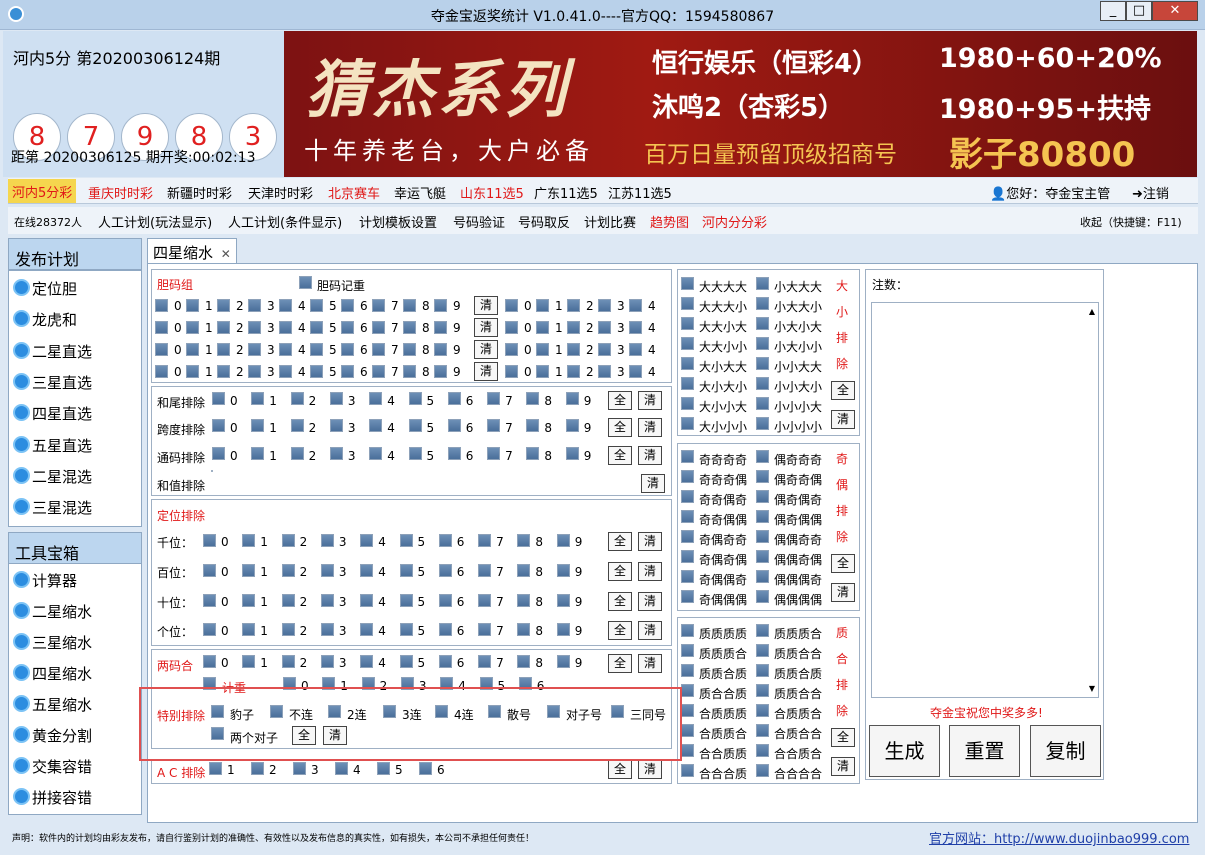  What do you see at coordinates (566, 192) in the screenshot?
I see `nav-lottery-guangdong: 广东11选5` at bounding box center [566, 192].